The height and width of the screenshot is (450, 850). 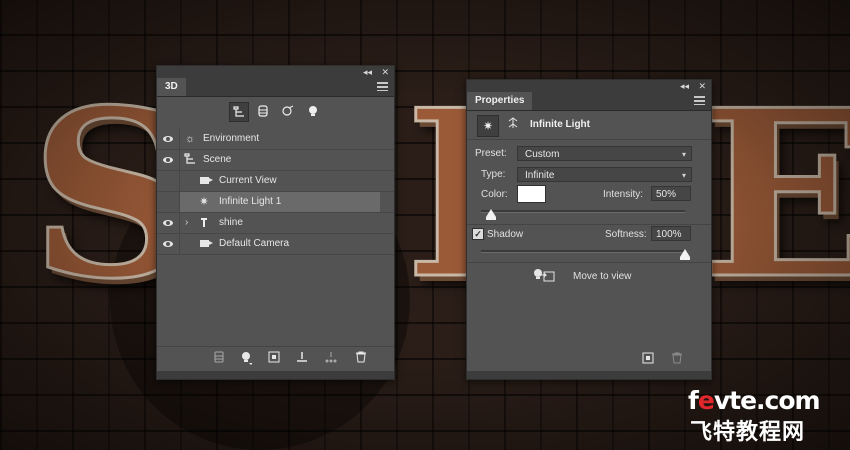 What do you see at coordinates (248, 180) in the screenshot?
I see `tree-row-label: Current View` at bounding box center [248, 180].